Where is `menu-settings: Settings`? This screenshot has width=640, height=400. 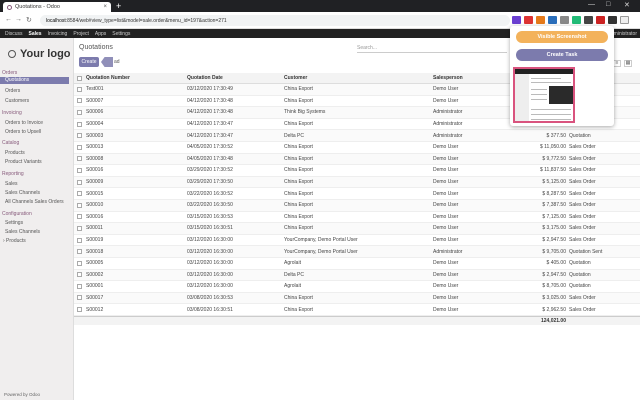
menu-settings: Settings is located at coordinates (121, 34).